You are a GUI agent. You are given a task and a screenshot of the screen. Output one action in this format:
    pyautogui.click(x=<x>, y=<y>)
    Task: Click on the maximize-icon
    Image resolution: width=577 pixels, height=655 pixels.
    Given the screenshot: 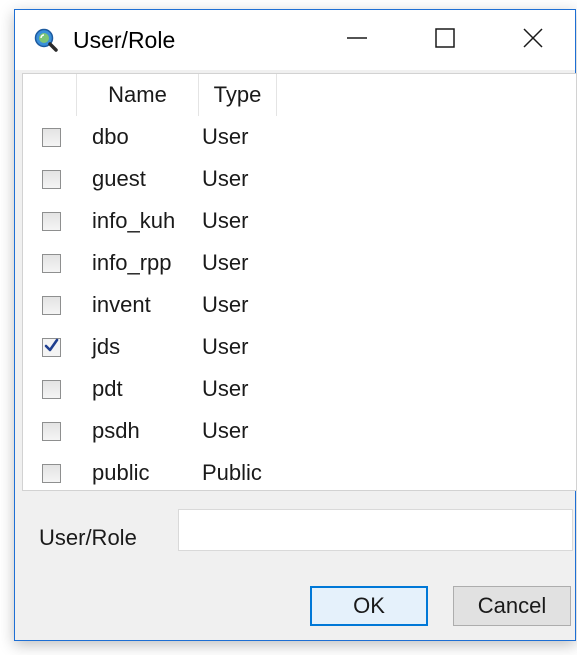 What is the action you would take?
    pyautogui.click(x=445, y=40)
    